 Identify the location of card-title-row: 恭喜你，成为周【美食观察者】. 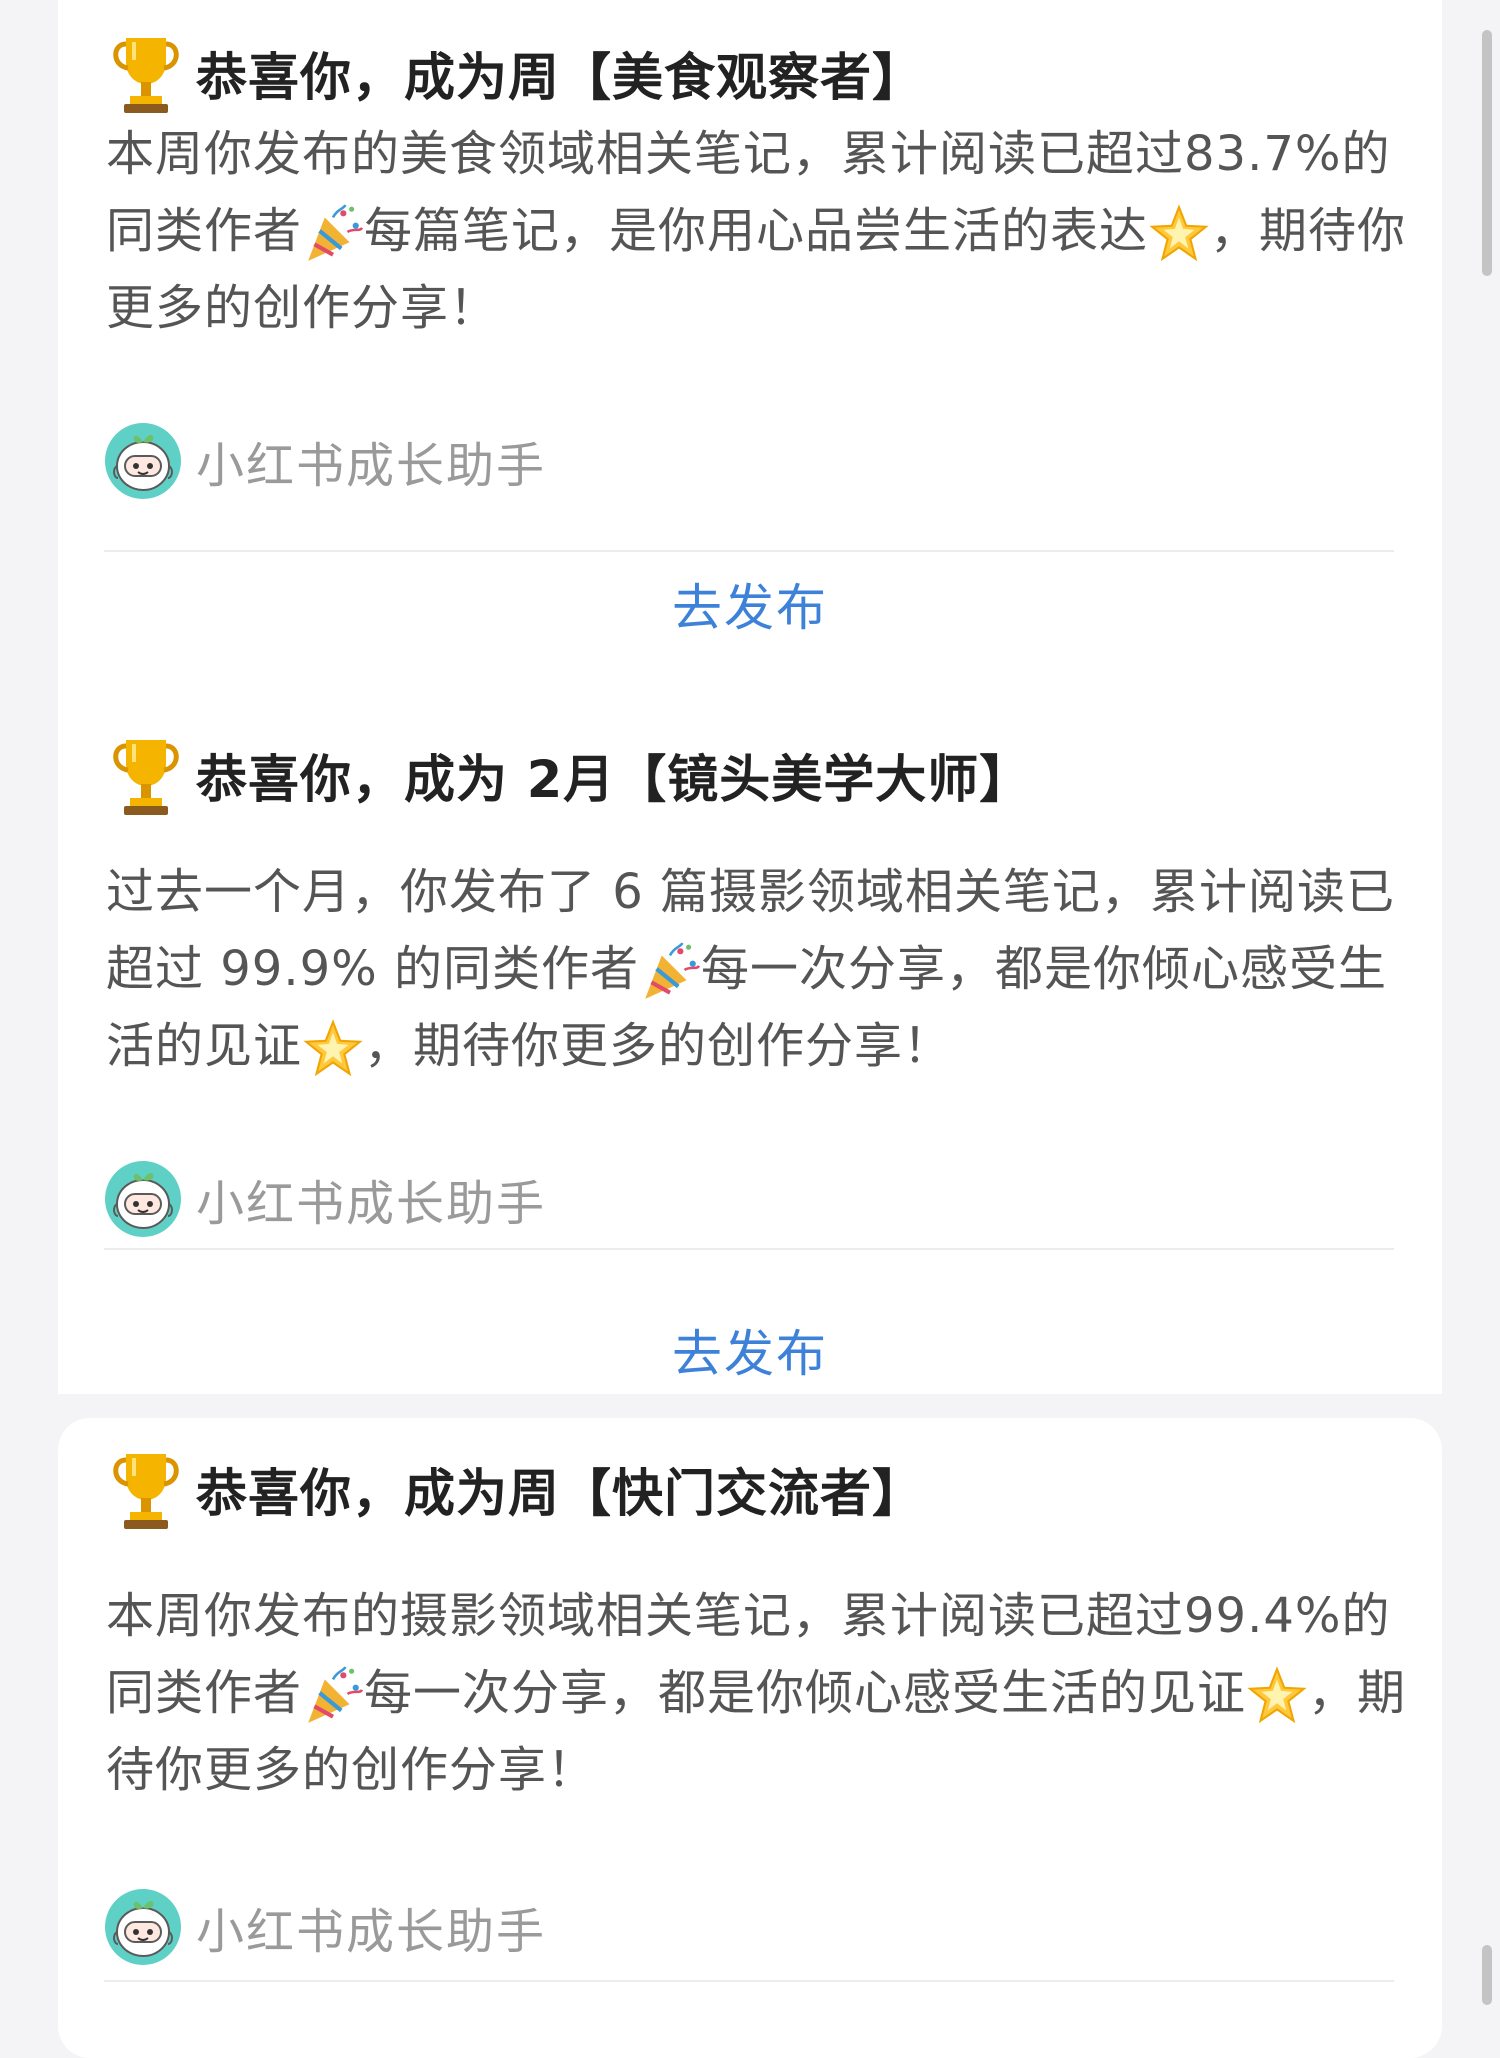
(516, 73).